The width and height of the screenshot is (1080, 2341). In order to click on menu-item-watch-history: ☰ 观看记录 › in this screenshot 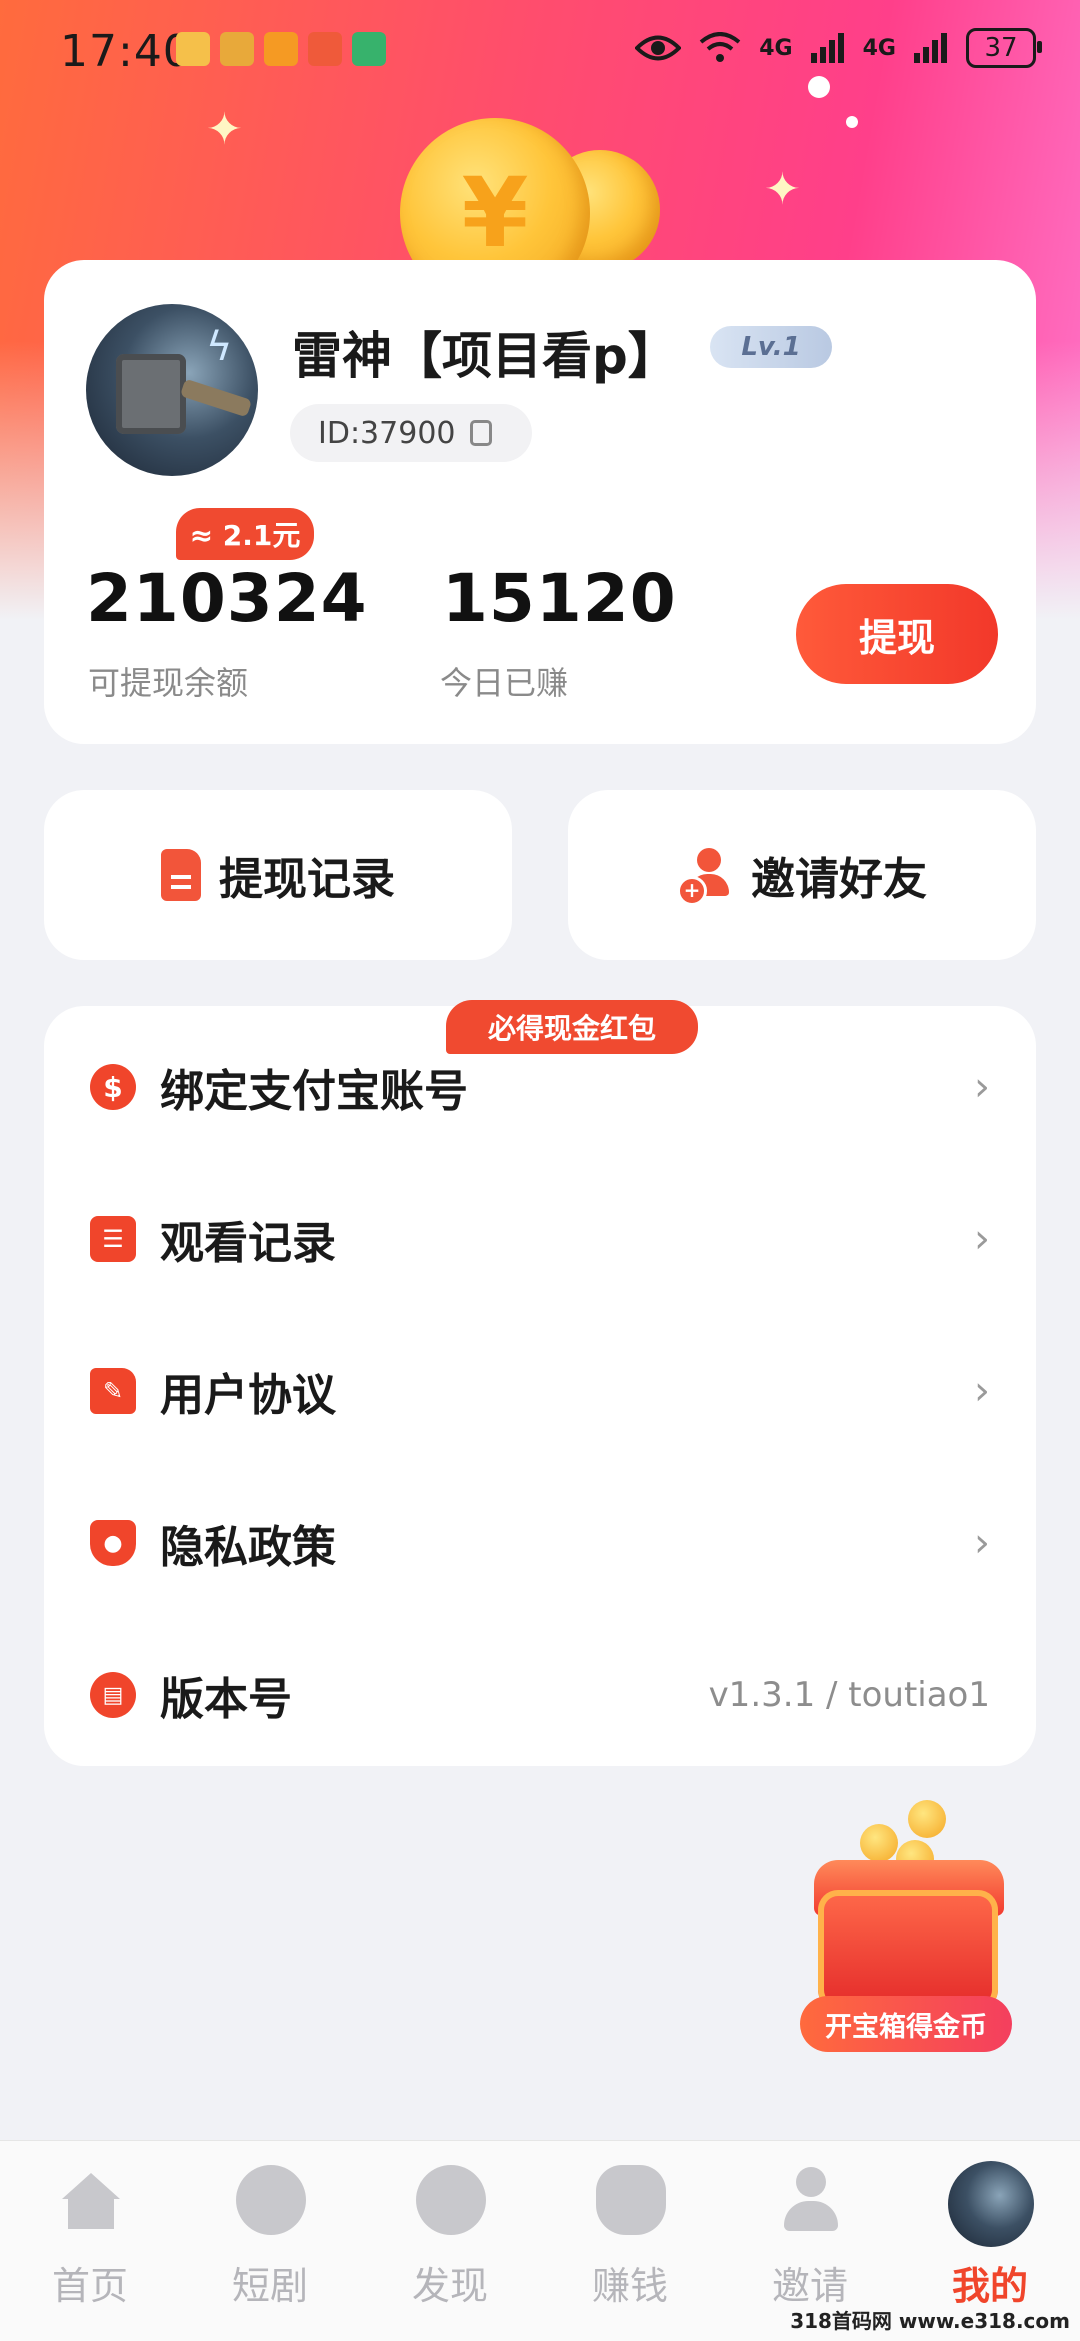, I will do `click(540, 1239)`.